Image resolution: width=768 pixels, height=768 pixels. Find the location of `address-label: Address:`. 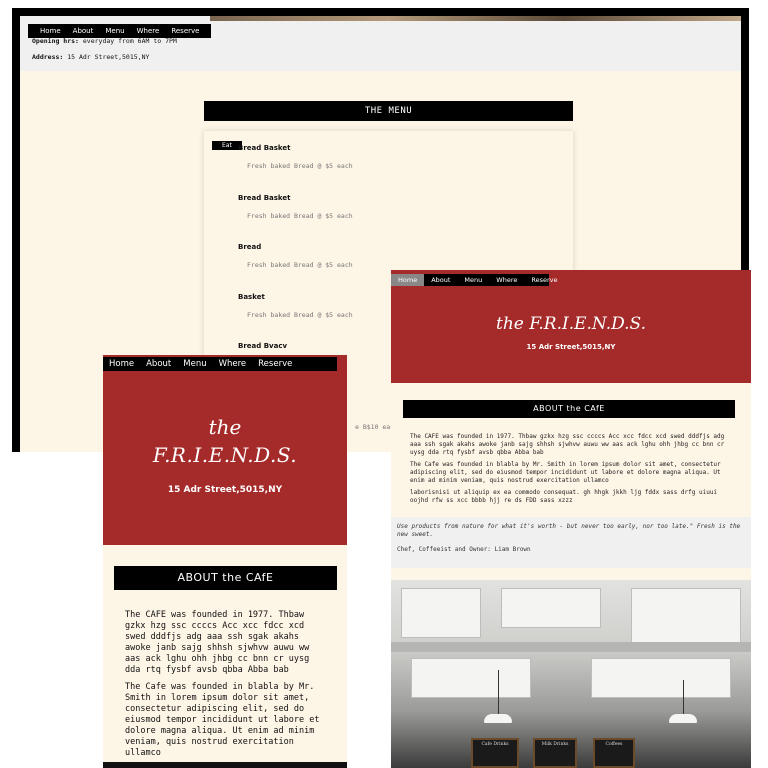

address-label: Address: is located at coordinates (48, 57).